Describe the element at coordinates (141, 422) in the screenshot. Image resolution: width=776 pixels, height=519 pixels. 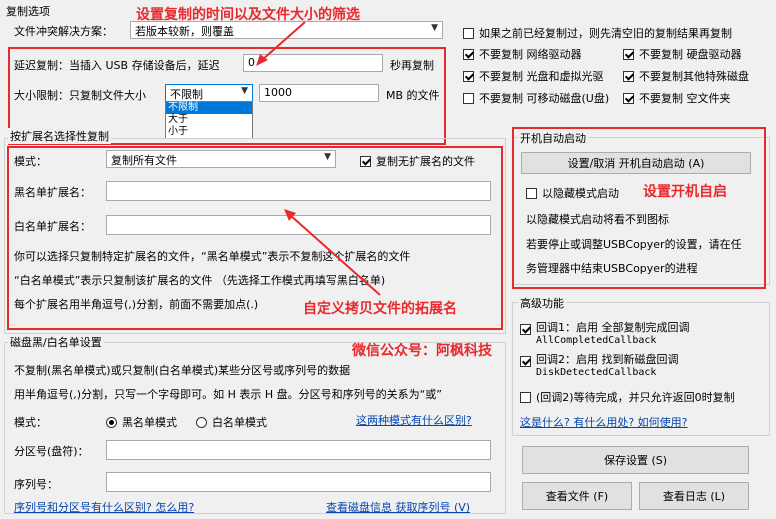
I see `black-mode-radio: 黑名单模式` at that location.